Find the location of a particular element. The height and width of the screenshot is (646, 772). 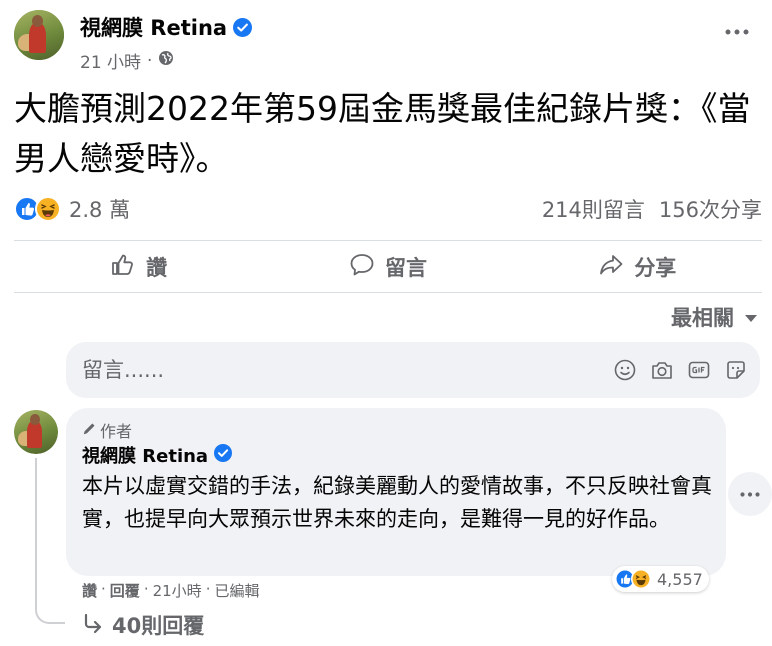

comment-composer is located at coordinates (413, 370).